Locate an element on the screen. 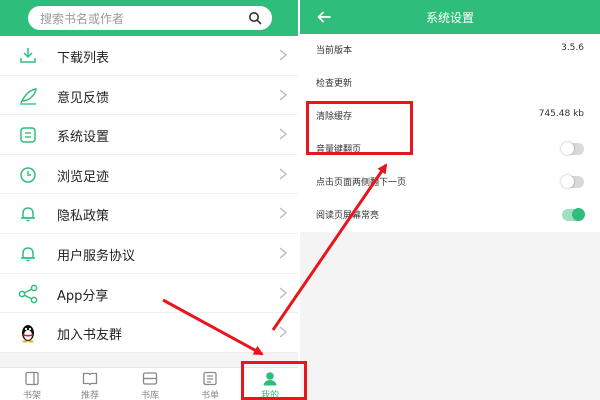 The height and width of the screenshot is (400, 600). clock-icon is located at coordinates (28, 175).